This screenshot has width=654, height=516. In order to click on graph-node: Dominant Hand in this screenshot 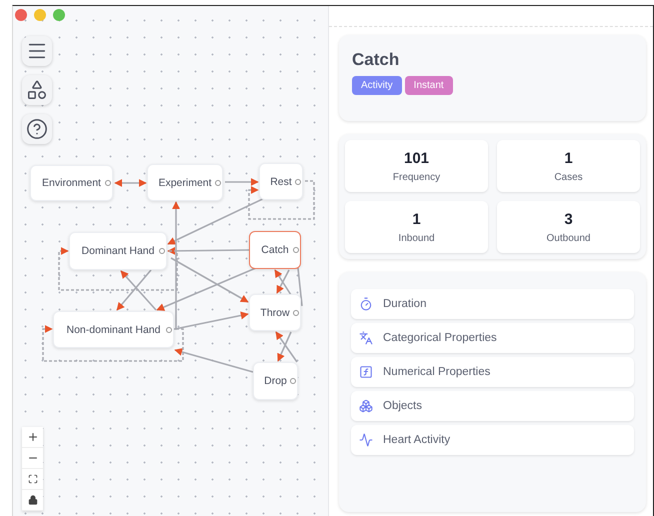, I will do `click(118, 251)`.